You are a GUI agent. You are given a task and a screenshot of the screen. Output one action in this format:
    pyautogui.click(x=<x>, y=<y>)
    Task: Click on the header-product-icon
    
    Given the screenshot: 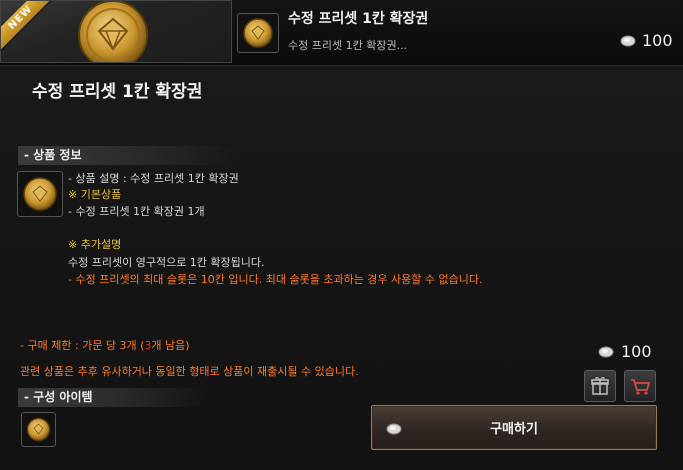 What is the action you would take?
    pyautogui.click(x=258, y=33)
    